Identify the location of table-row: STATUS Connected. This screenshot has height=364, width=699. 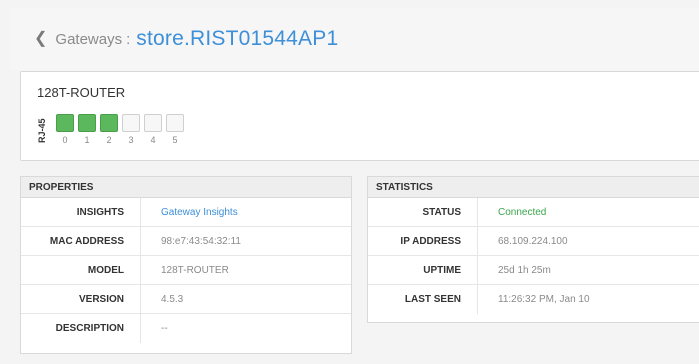
(533, 212).